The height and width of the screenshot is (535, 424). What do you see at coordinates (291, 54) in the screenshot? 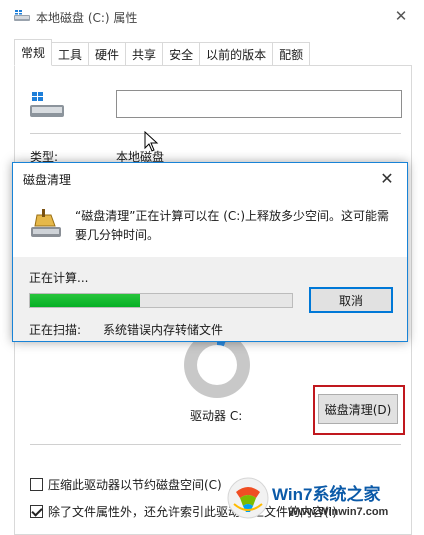
I see `tab-quota: 配额` at bounding box center [291, 54].